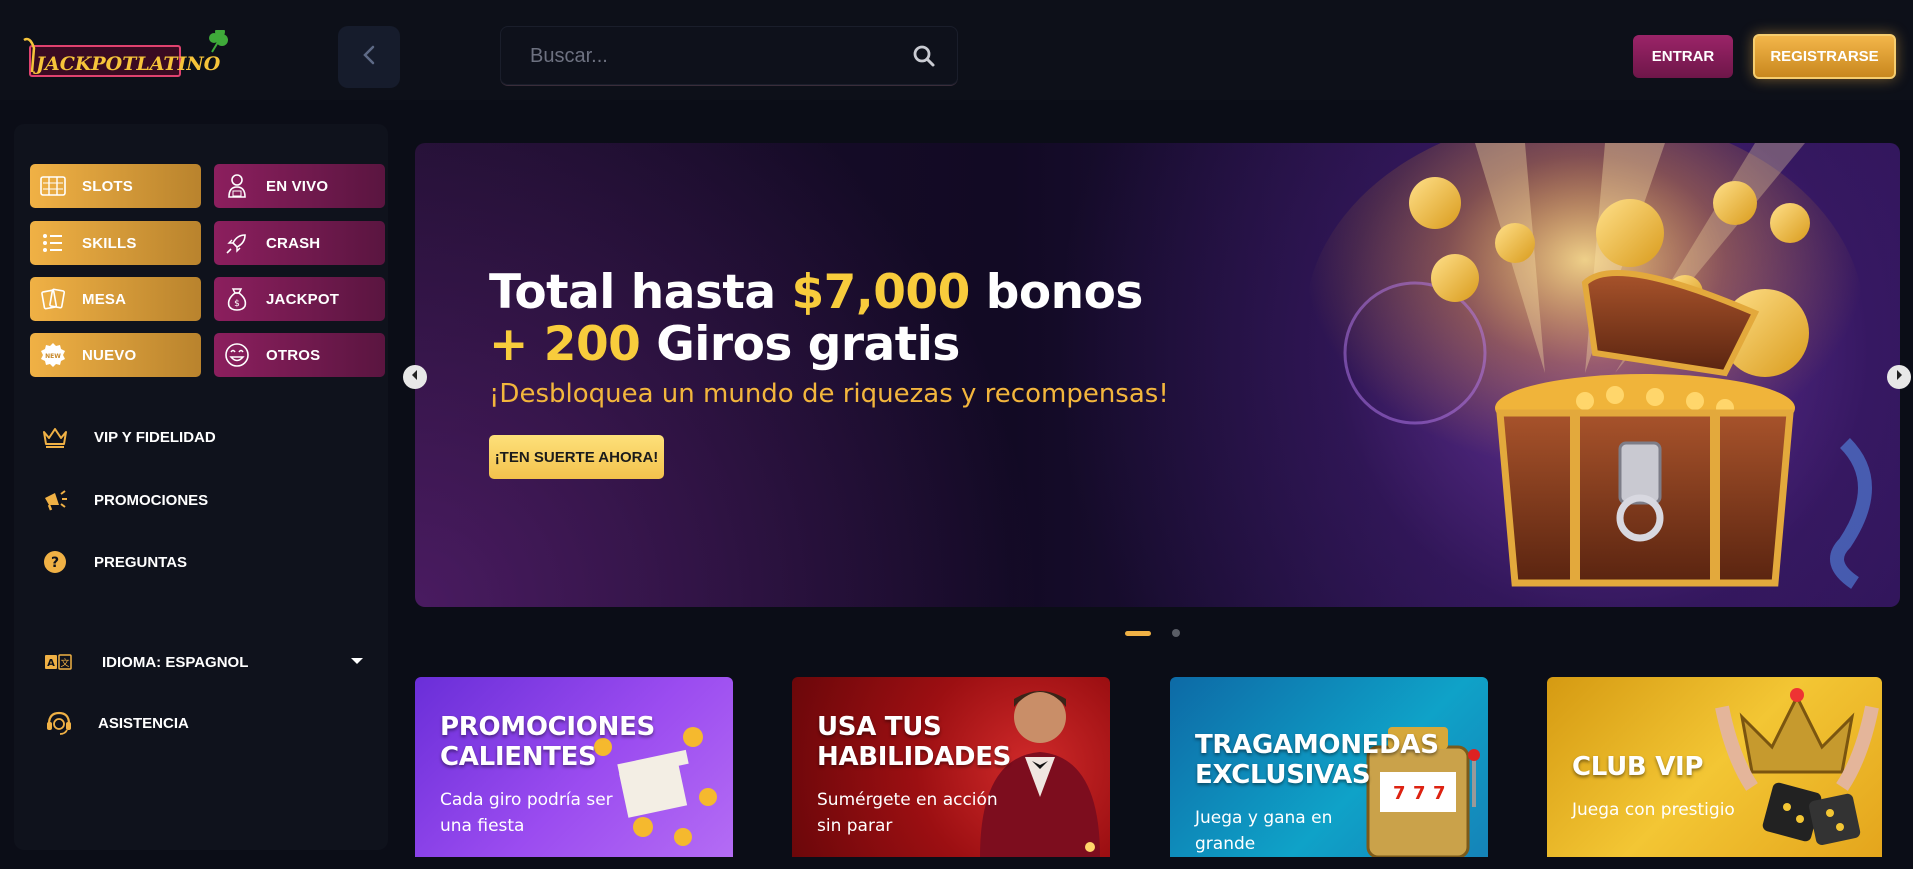 The height and width of the screenshot is (869, 1913). Describe the element at coordinates (907, 813) in the screenshot. I see `card-description: Sumérgete en acción sin parar` at that location.